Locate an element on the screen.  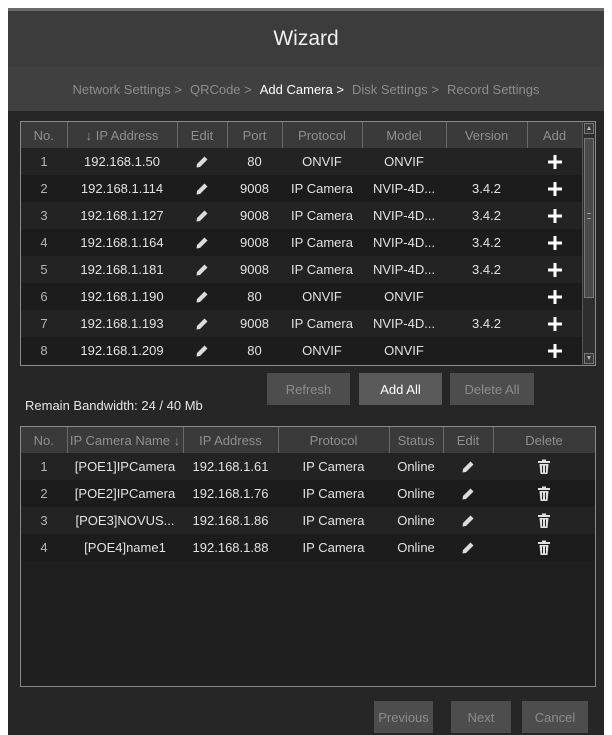
cell-port: 9008 is located at coordinates (254, 242).